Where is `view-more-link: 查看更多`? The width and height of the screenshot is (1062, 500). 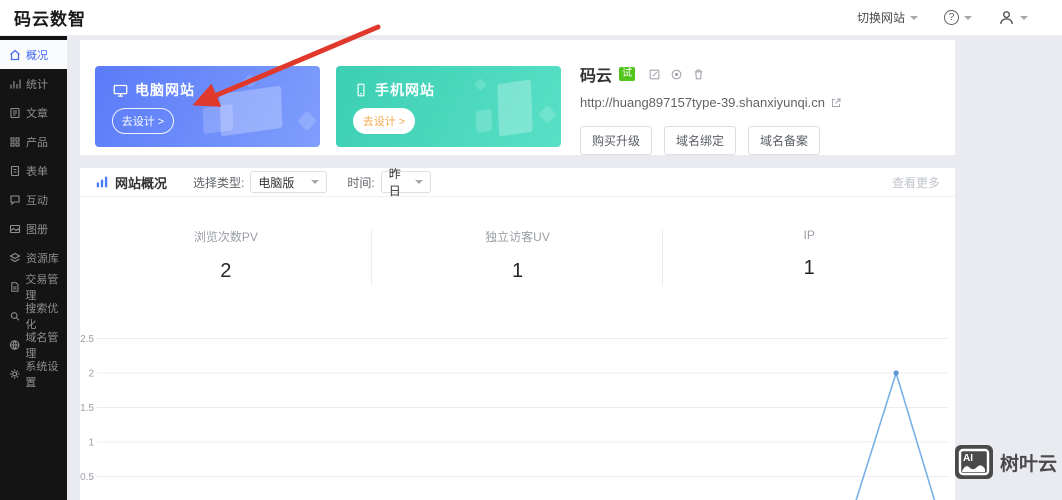 view-more-link: 查看更多 is located at coordinates (916, 182).